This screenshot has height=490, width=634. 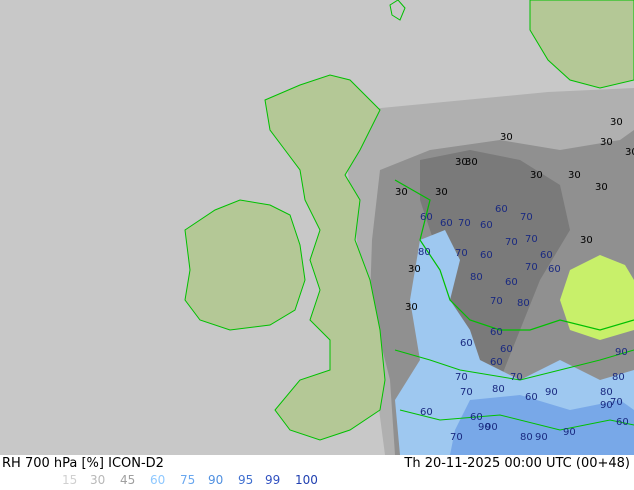 I want to click on legend-item: 15, so click(x=70, y=480).